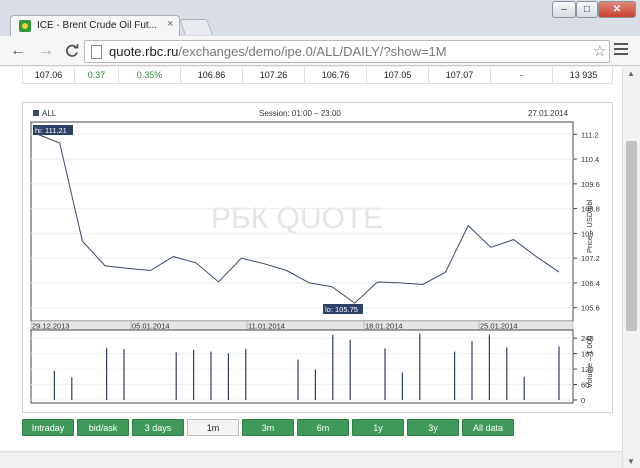  Describe the element at coordinates (212, 75) in the screenshot. I see `quote-open: 106.86` at that location.